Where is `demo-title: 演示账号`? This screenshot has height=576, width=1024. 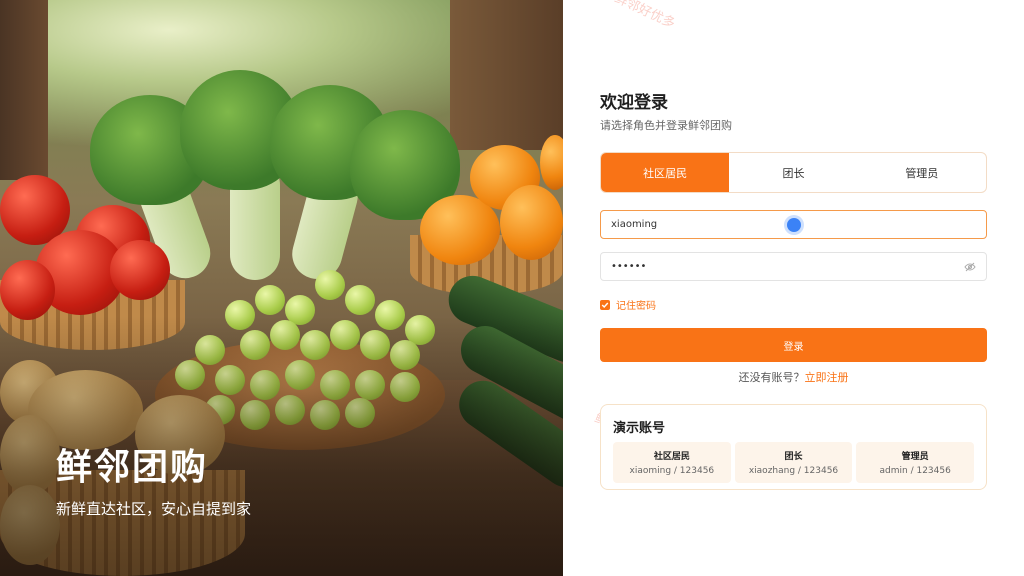 demo-title: 演示账号 is located at coordinates (639, 428).